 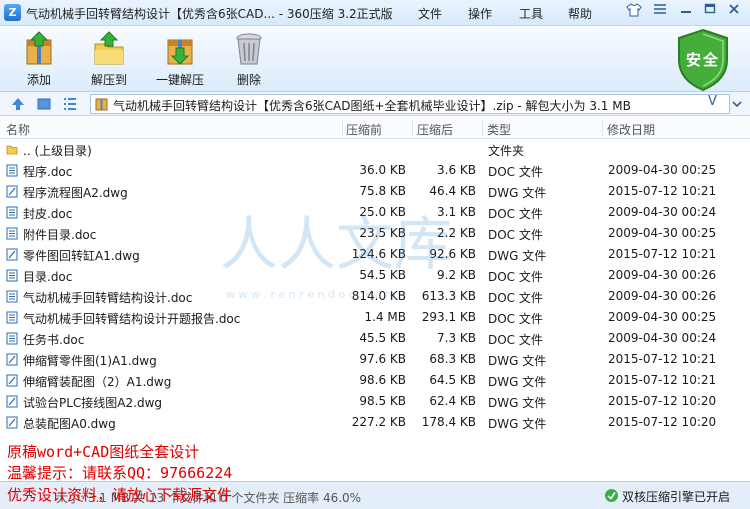 I want to click on extract-to-label: 解压到, so click(x=108, y=80).